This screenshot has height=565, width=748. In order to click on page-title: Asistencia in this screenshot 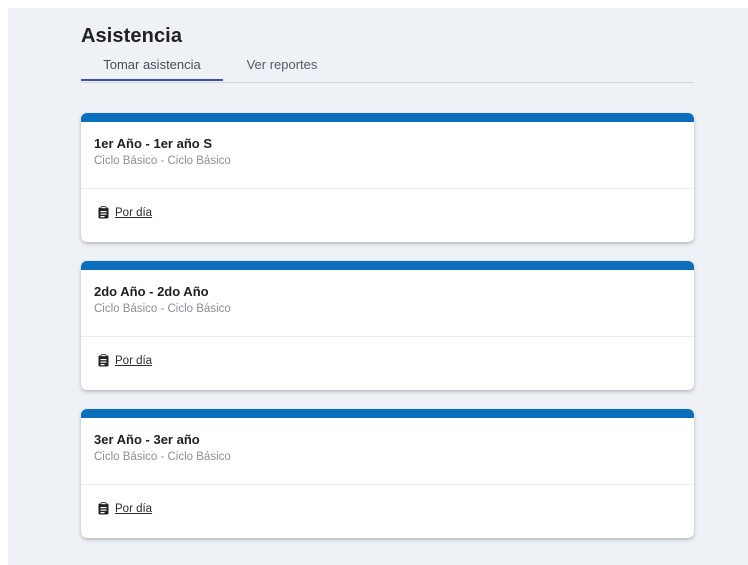, I will do `click(132, 36)`.